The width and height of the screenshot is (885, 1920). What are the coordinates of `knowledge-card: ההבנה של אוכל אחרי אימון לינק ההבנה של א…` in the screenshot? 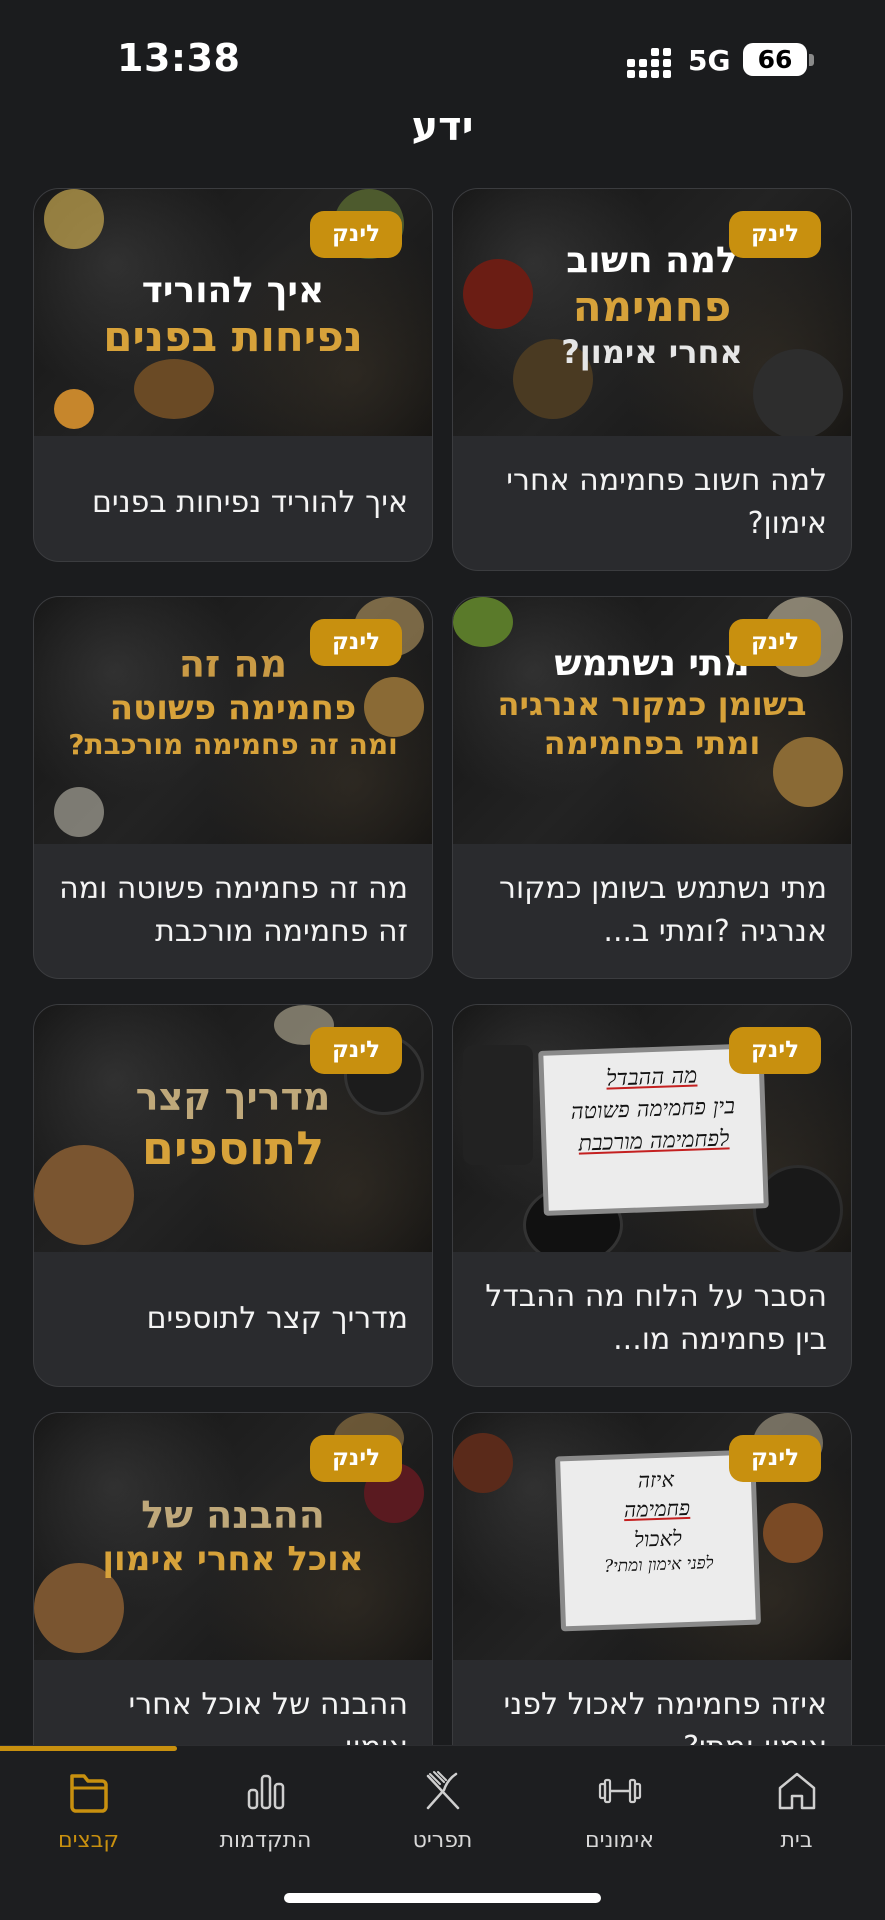 It's located at (233, 1578).